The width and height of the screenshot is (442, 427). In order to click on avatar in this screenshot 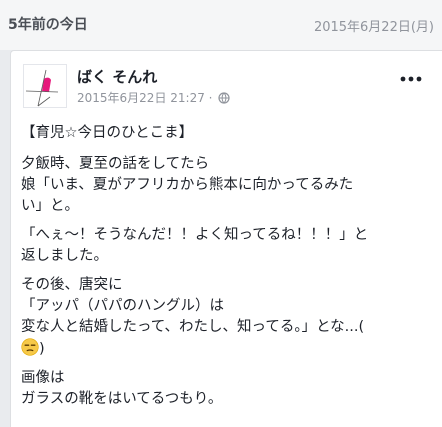, I will do `click(45, 86)`.